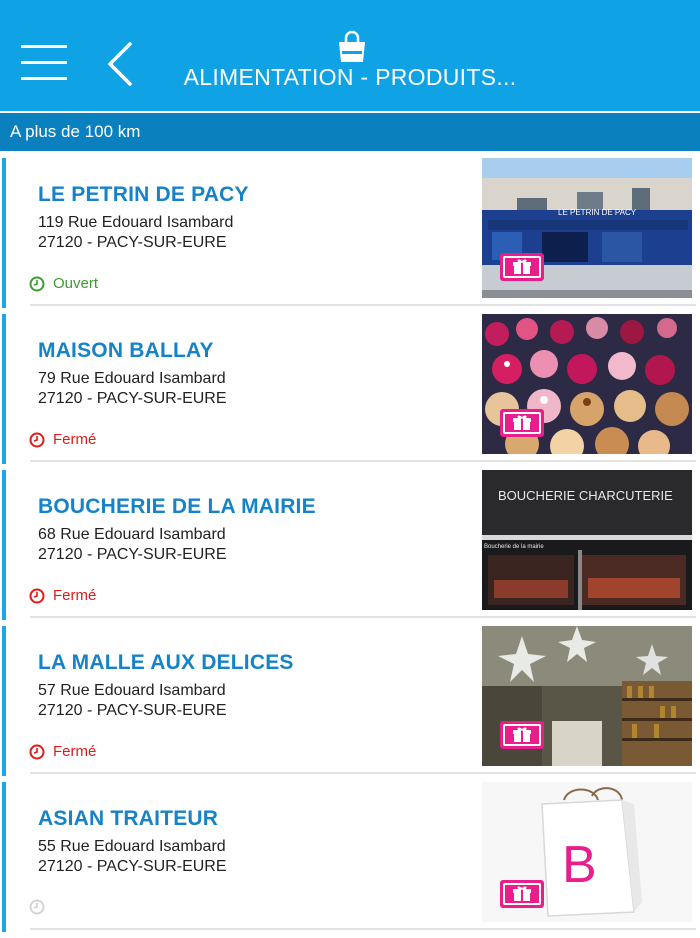 The width and height of the screenshot is (700, 938). What do you see at coordinates (132, 846) in the screenshot?
I see `shop-address: 55 Rue Edouard Isambard` at bounding box center [132, 846].